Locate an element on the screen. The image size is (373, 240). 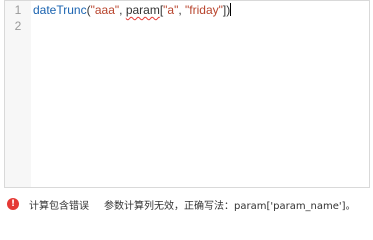
line-number-2: 2 is located at coordinates (18, 26).